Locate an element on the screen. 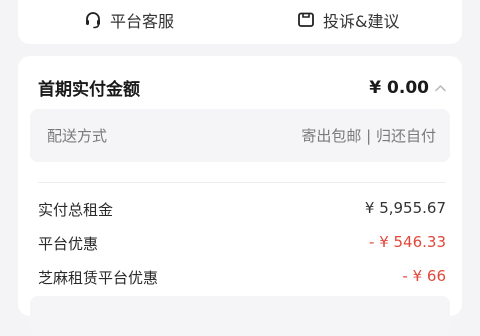  fee-row-total-rent: 实付总租金 ¥ 5,955.67 is located at coordinates (242, 209).